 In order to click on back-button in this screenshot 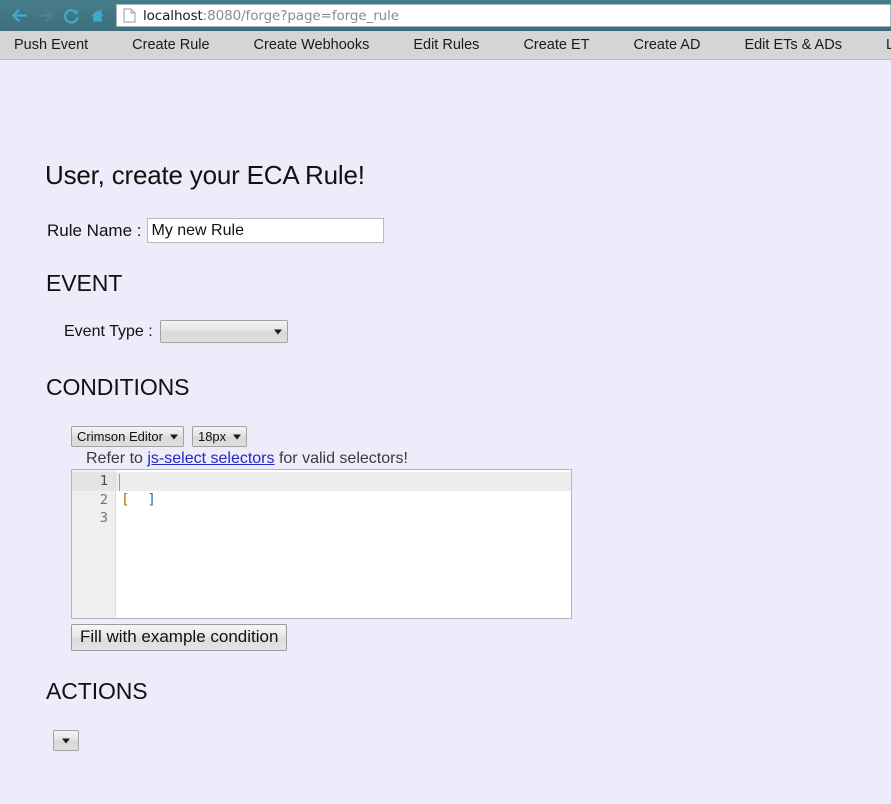, I will do `click(19, 16)`.